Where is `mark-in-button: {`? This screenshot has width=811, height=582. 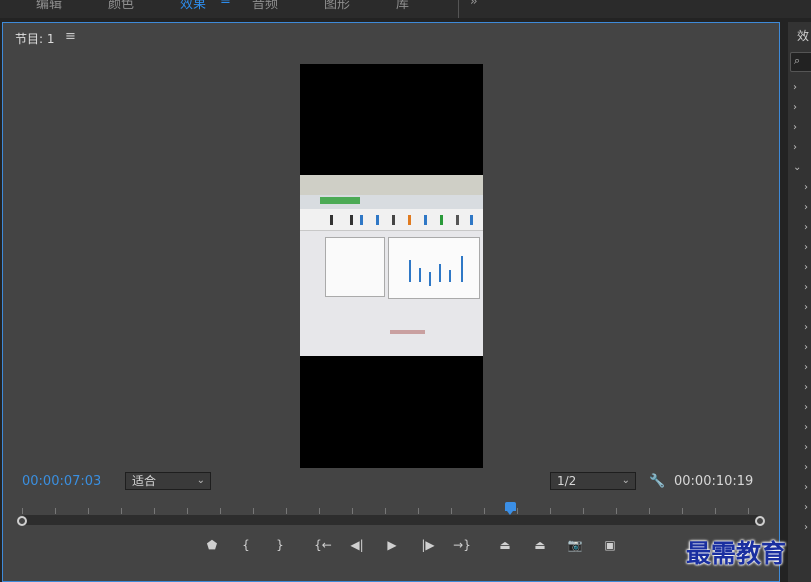 mark-in-button: { is located at coordinates (246, 545).